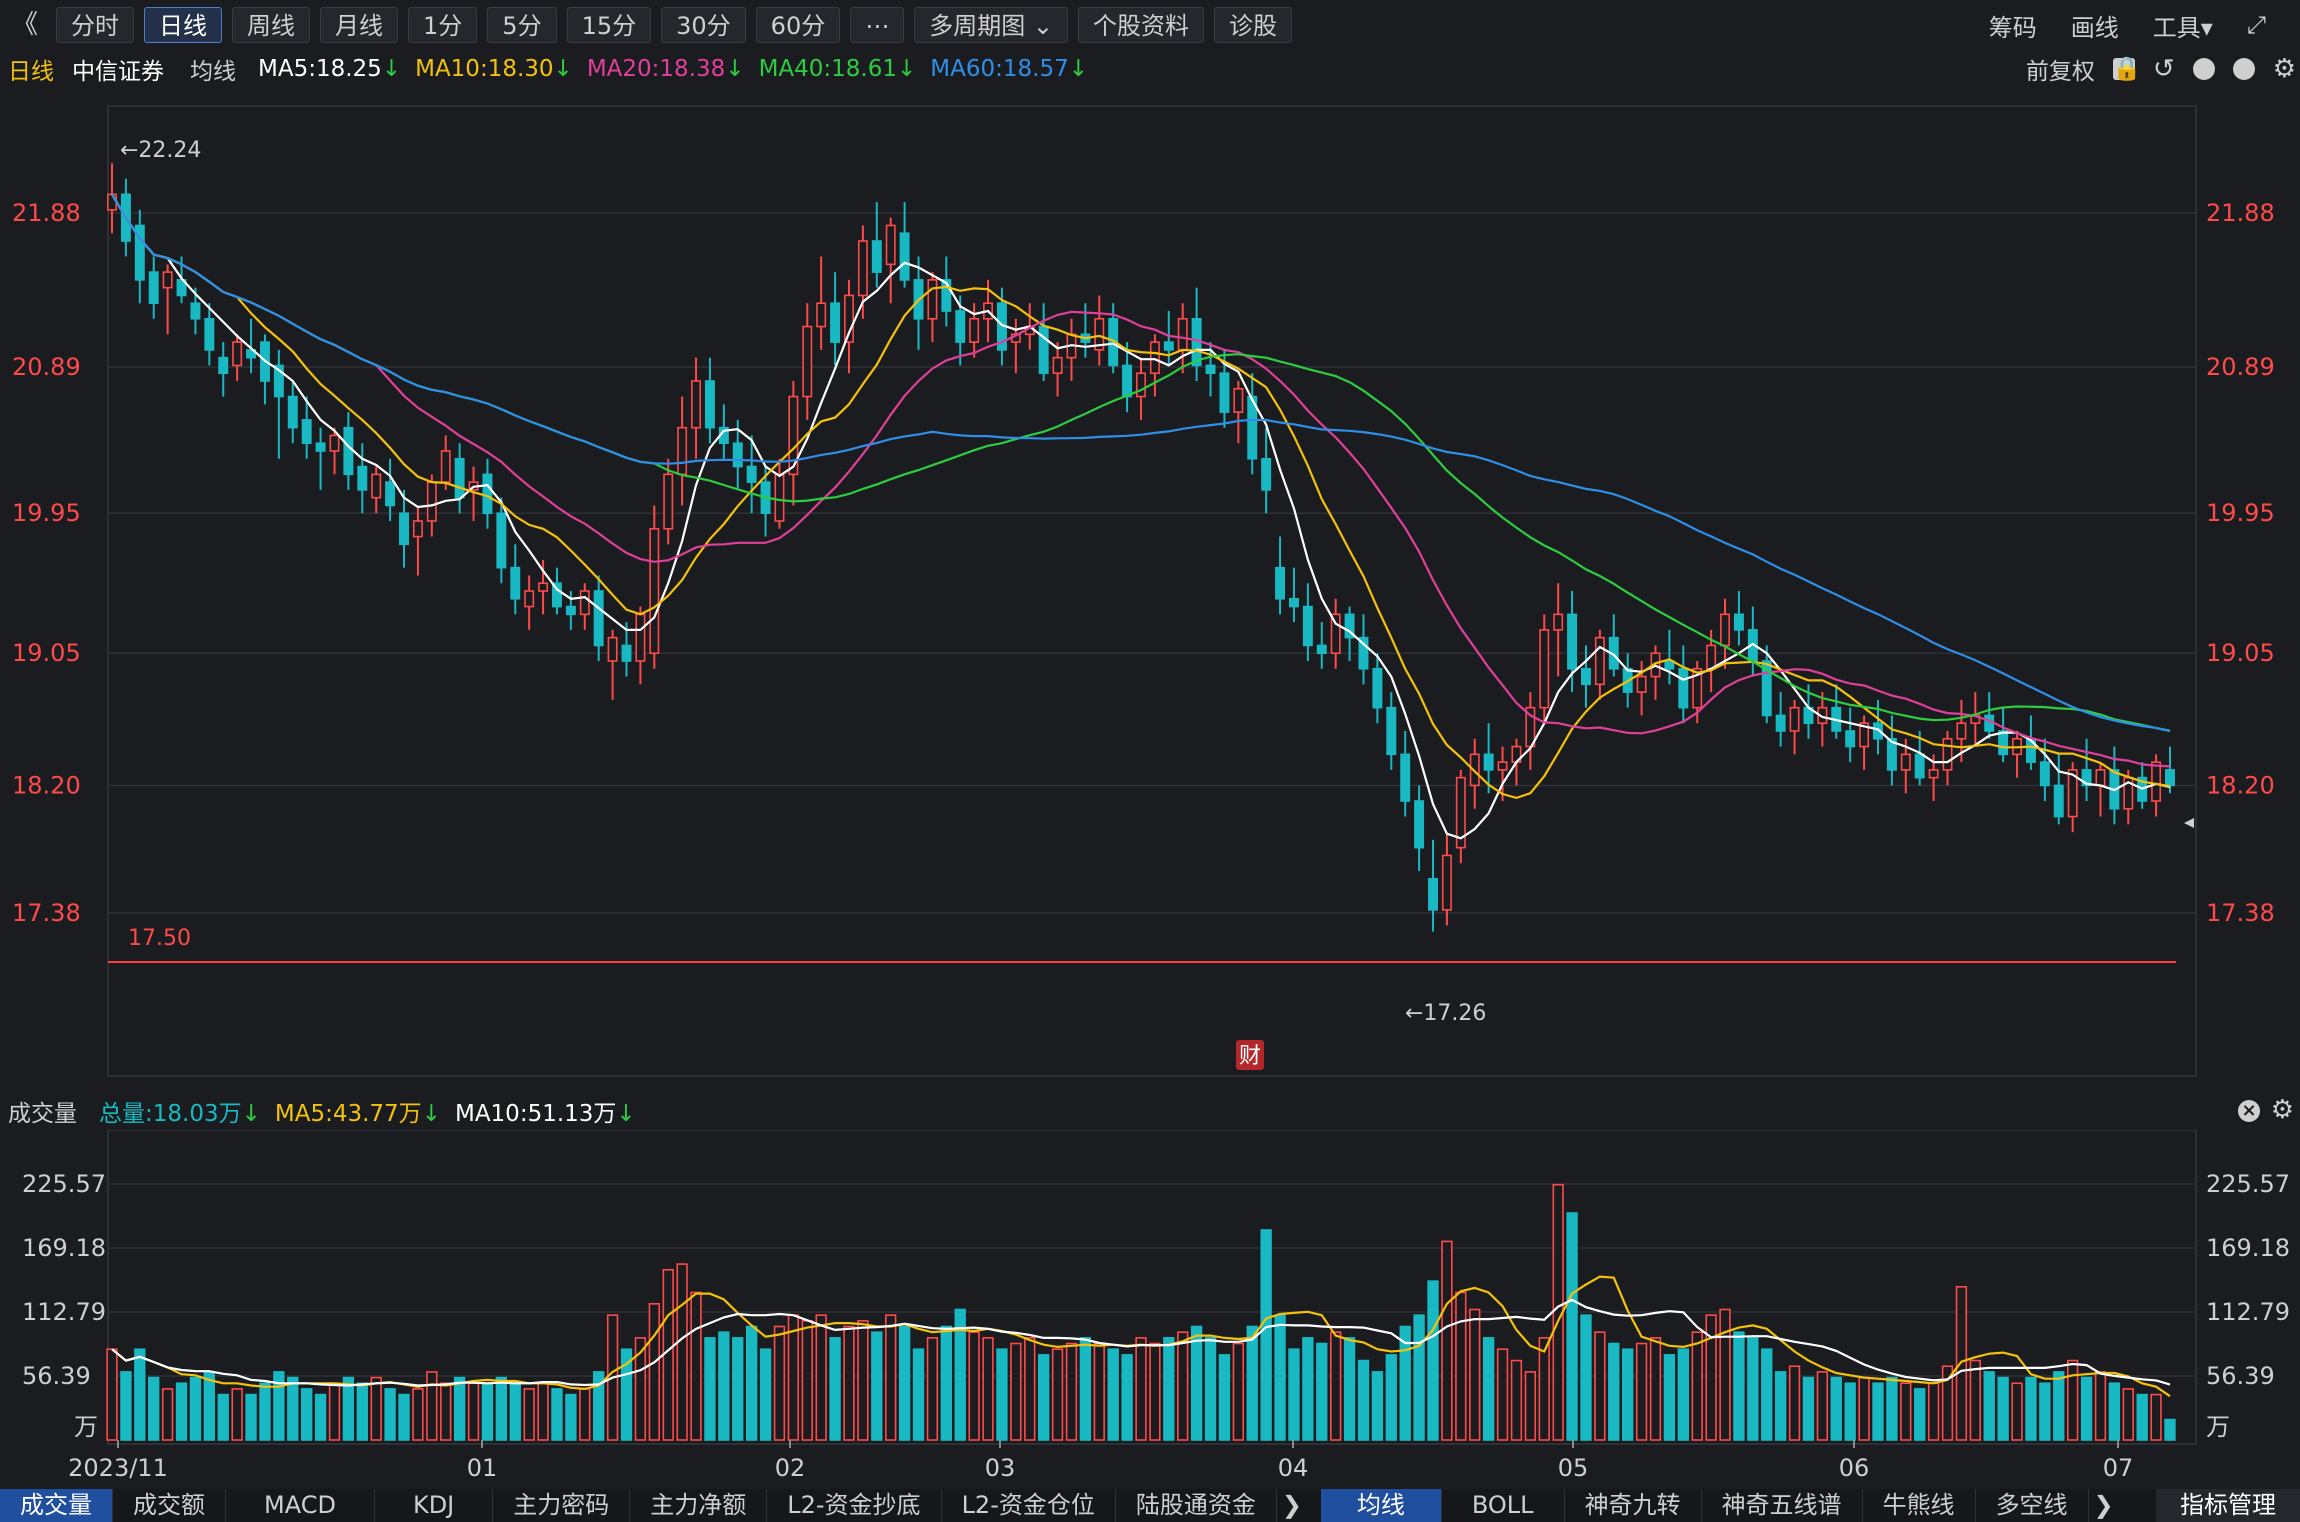 The image size is (2300, 1522). I want to click on tab-boll: BOLL, so click(1503, 1505).